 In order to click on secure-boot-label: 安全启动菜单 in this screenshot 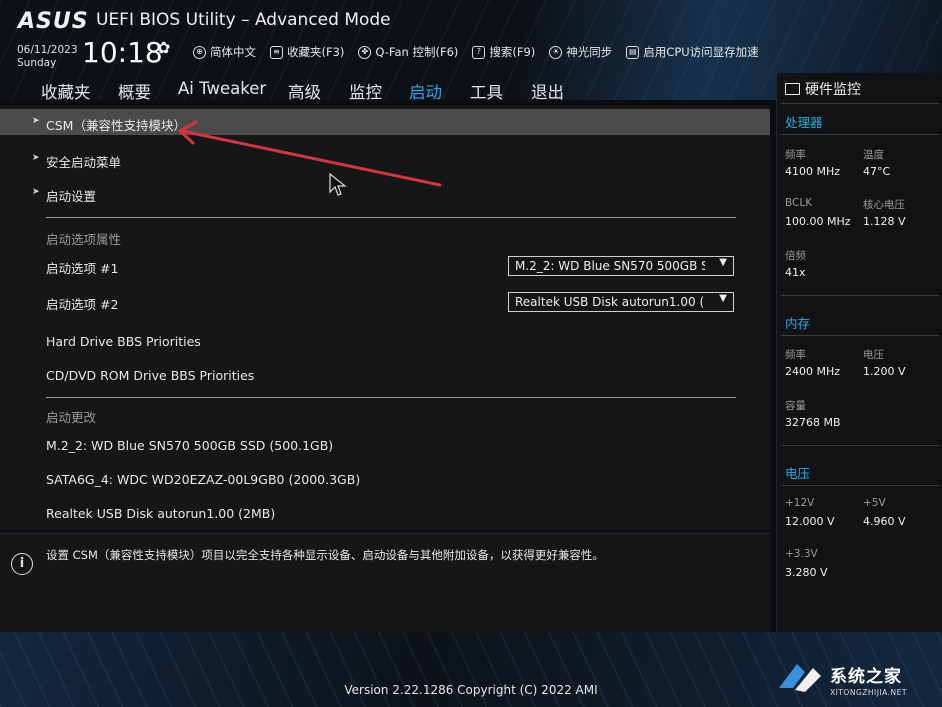, I will do `click(84, 162)`.